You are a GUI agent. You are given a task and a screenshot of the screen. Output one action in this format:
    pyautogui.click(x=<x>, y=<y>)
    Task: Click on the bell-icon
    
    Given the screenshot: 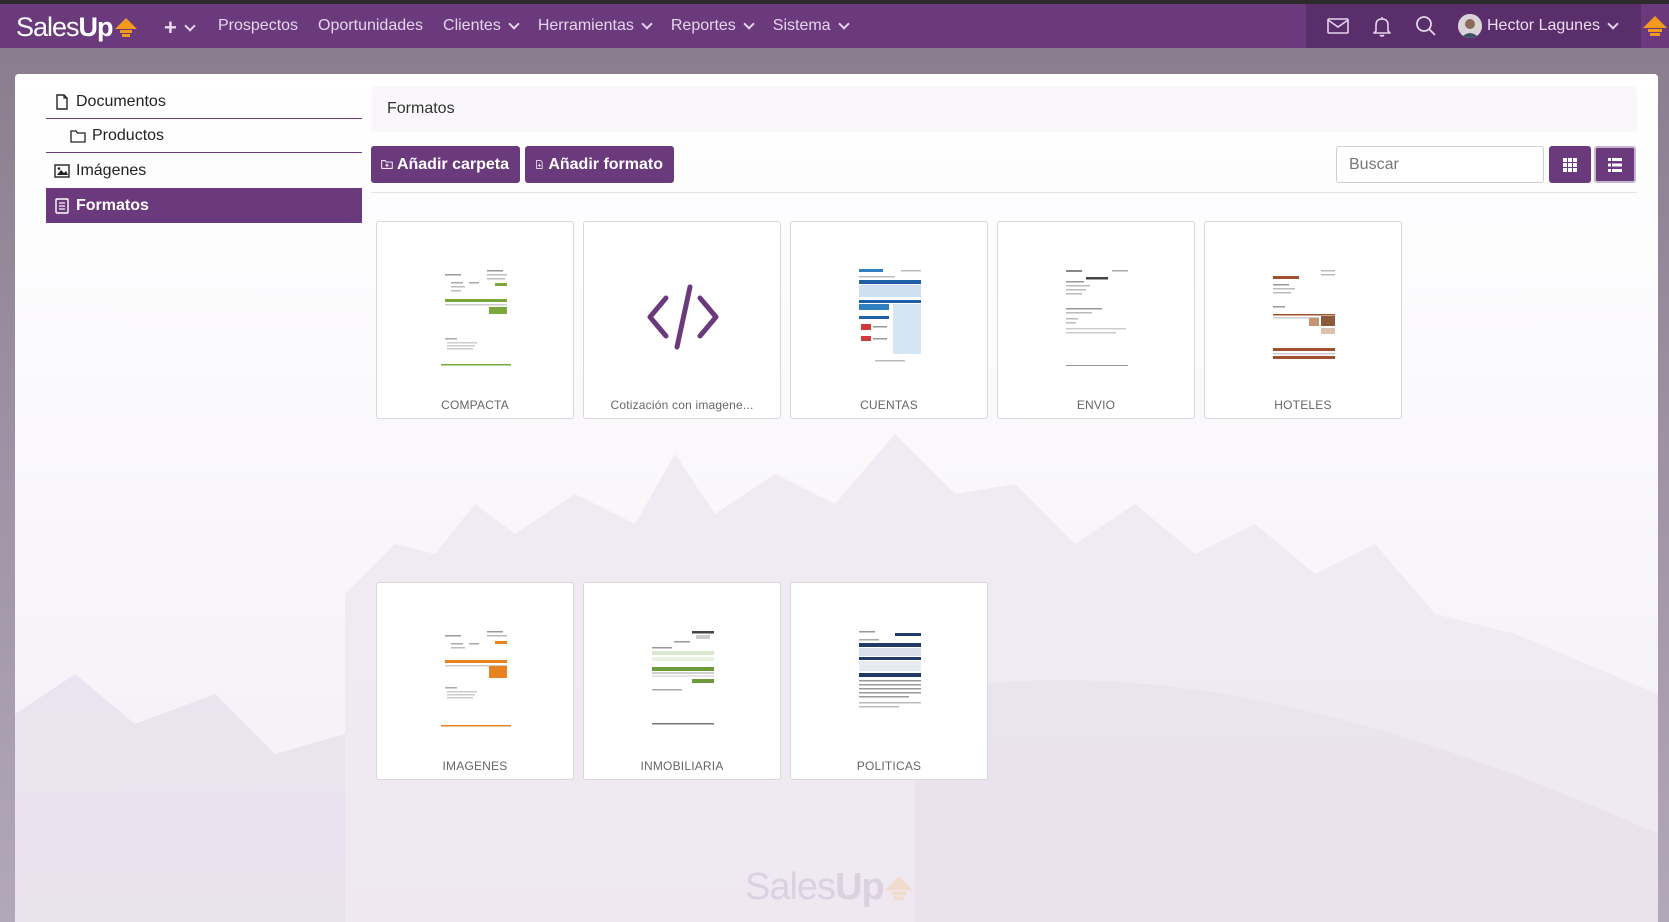 What is the action you would take?
    pyautogui.click(x=1382, y=26)
    